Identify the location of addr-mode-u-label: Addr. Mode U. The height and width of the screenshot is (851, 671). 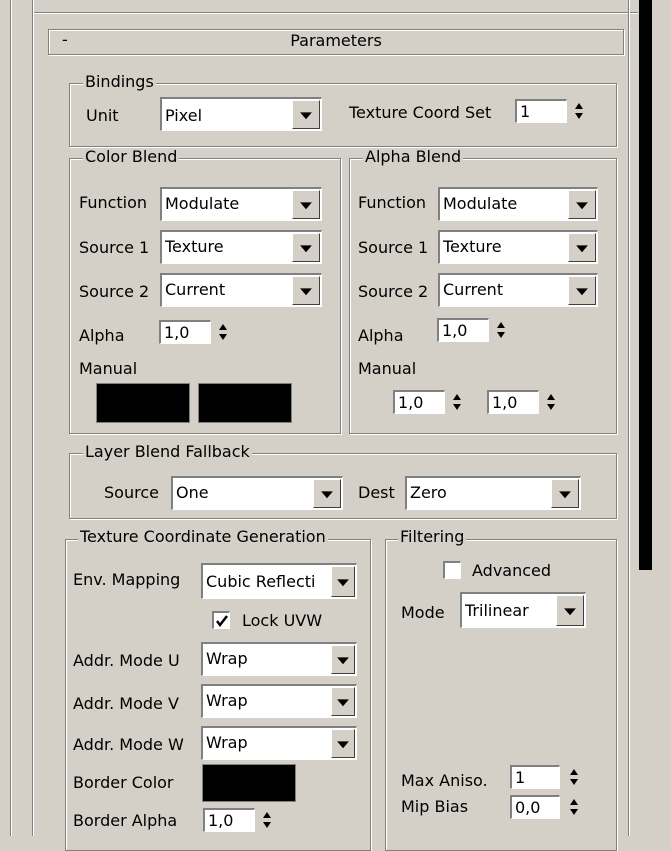
(126, 660).